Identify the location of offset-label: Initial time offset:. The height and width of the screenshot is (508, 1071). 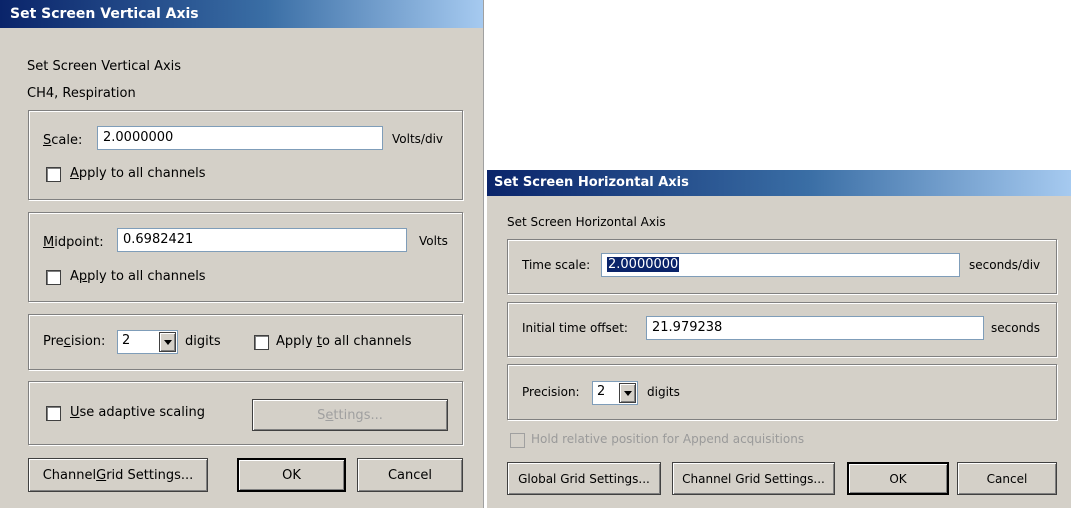
(575, 328).